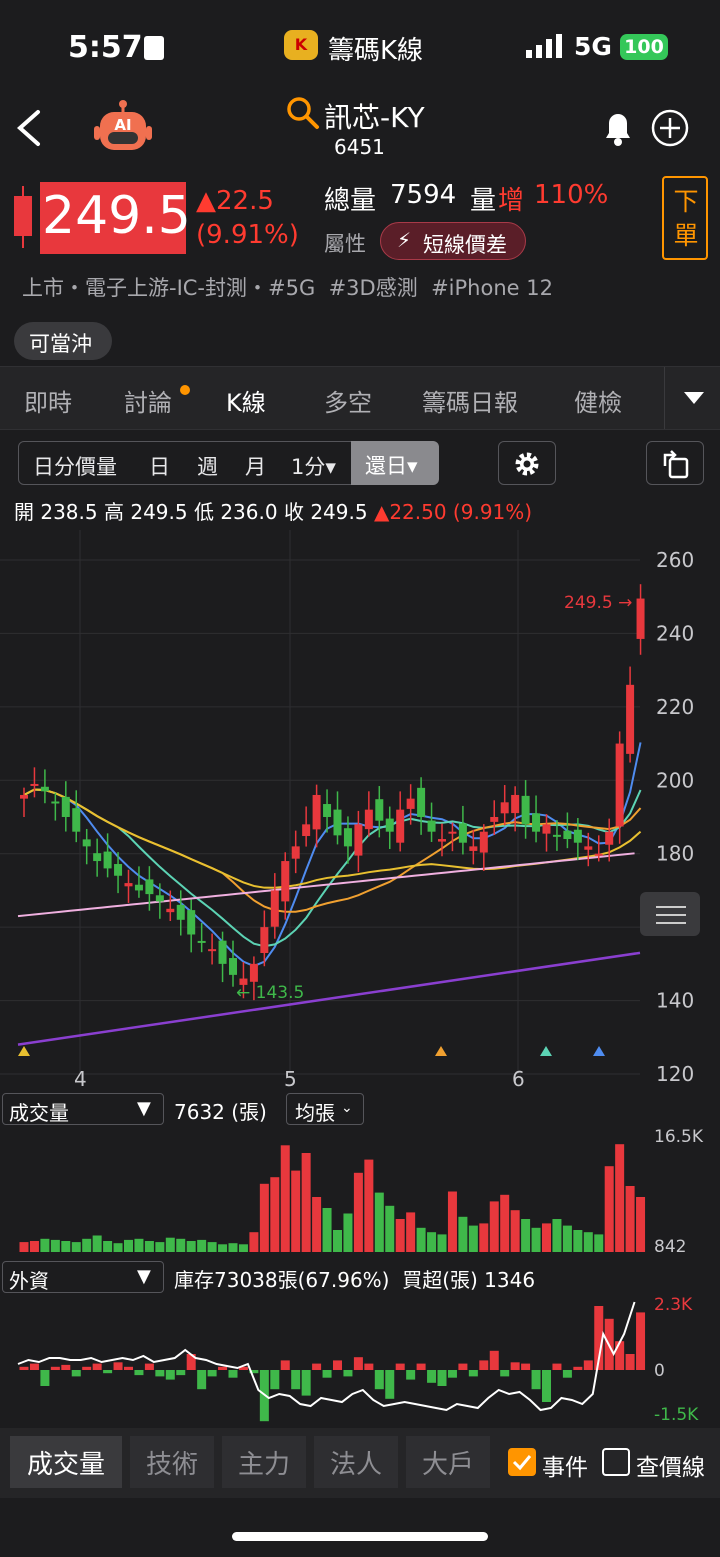  I want to click on volume-chart: 16.5K 842, so click(360, 1192).